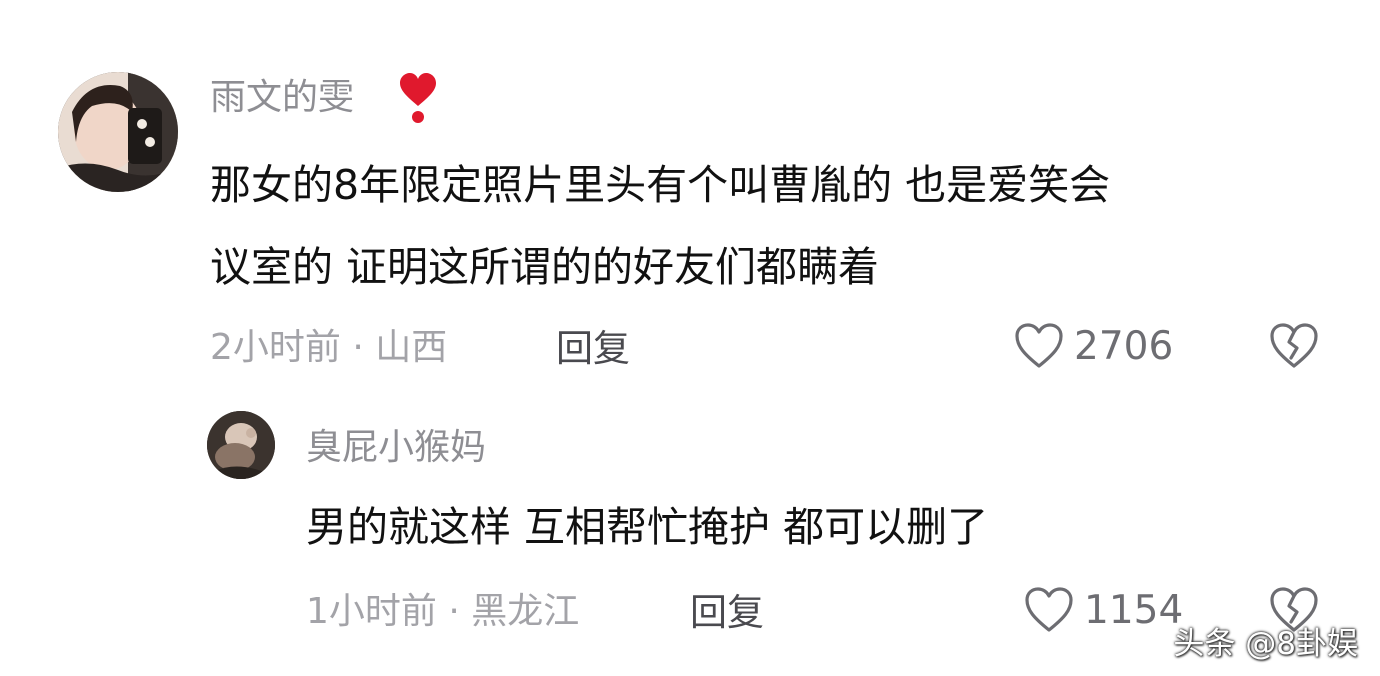 Image resolution: width=1380 pixels, height=676 pixels. Describe the element at coordinates (443, 611) in the screenshot. I see `reply-meta: 1小时前 · 黑龙江` at that location.